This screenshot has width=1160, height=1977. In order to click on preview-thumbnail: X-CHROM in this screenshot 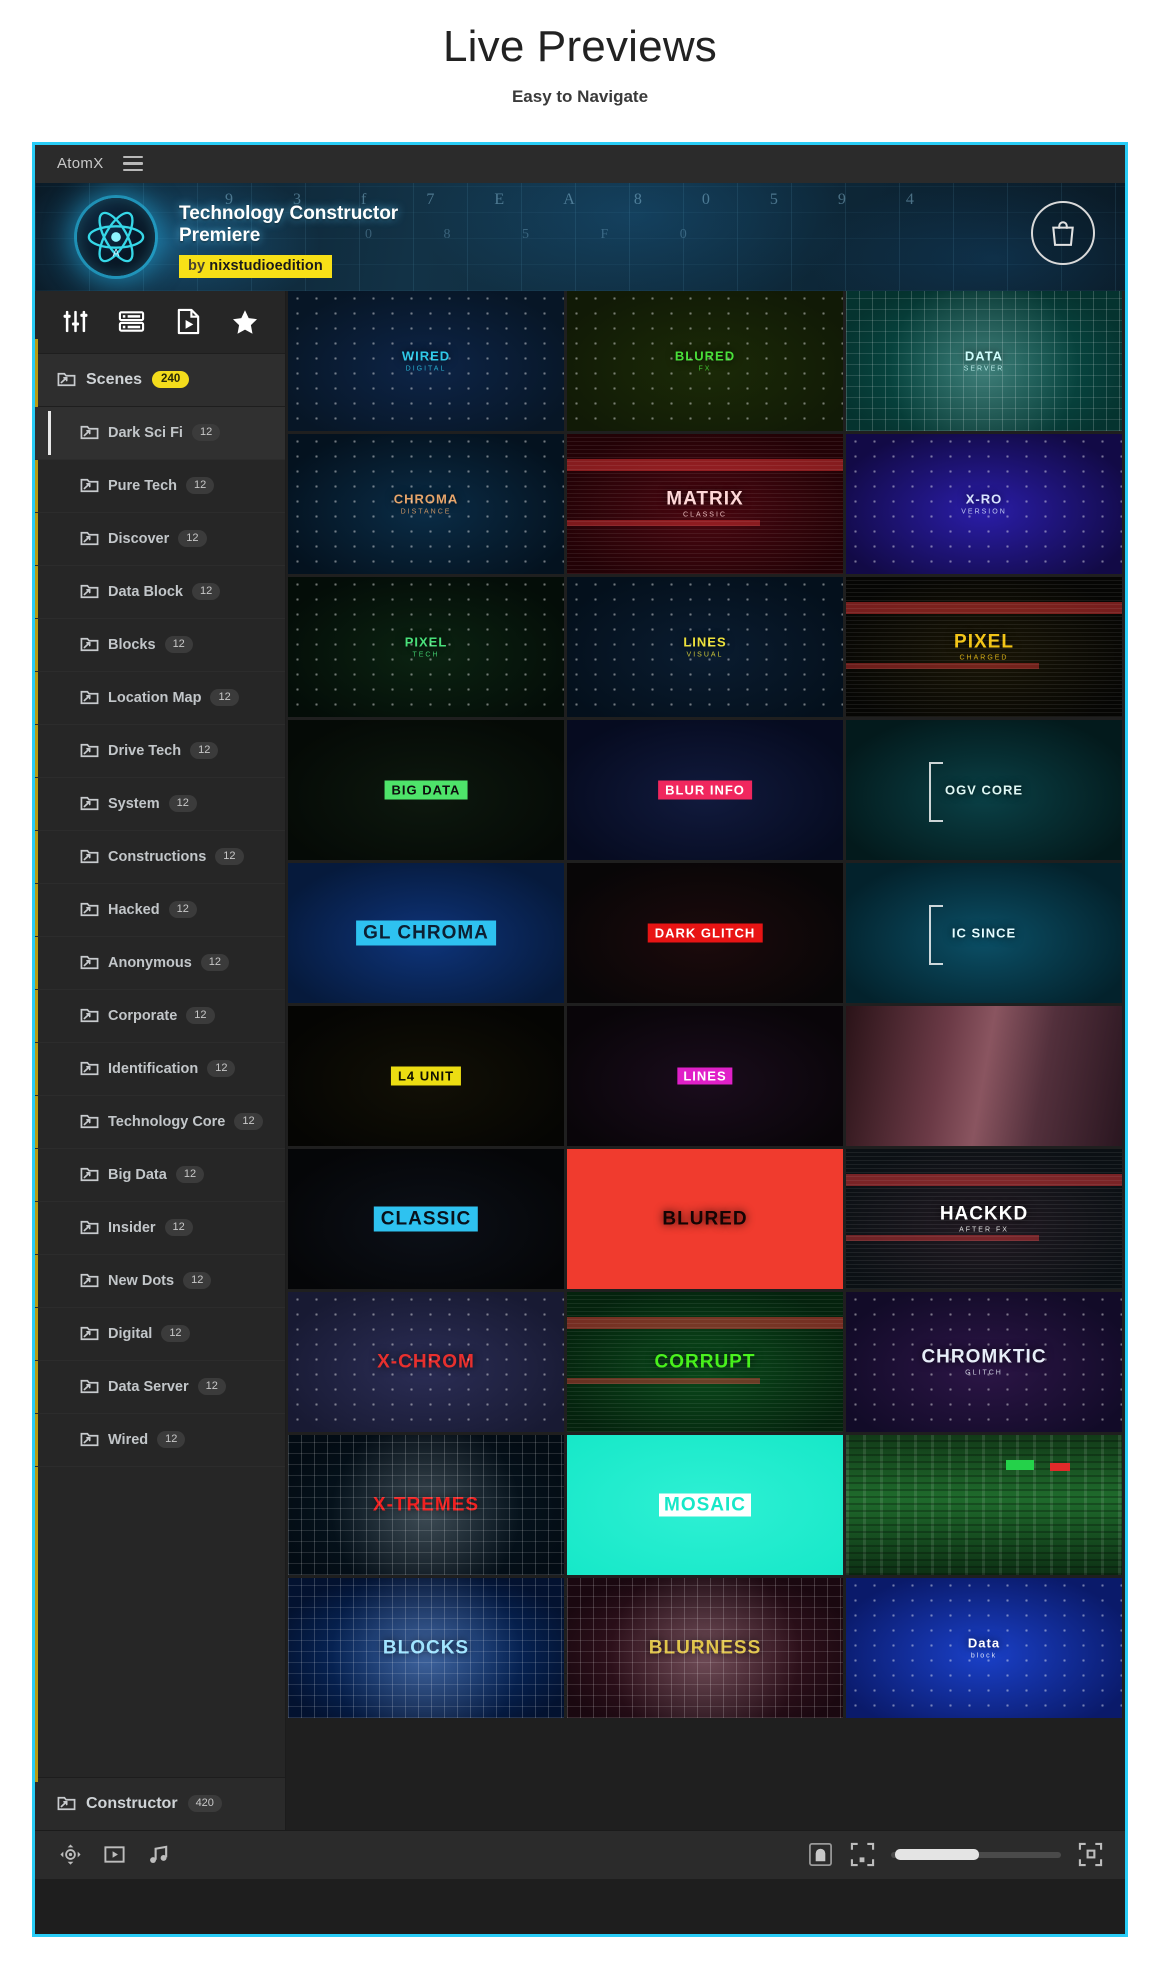, I will do `click(426, 1361)`.